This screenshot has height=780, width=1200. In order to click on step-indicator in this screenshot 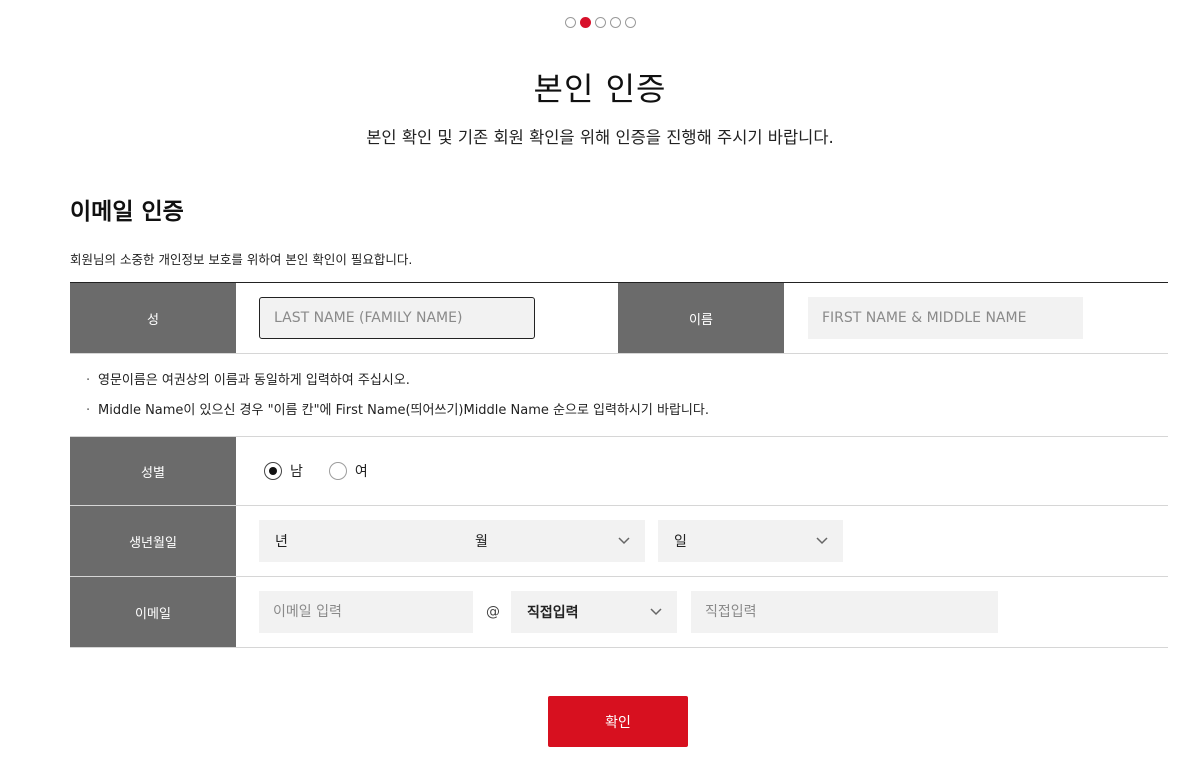, I will do `click(600, 22)`.